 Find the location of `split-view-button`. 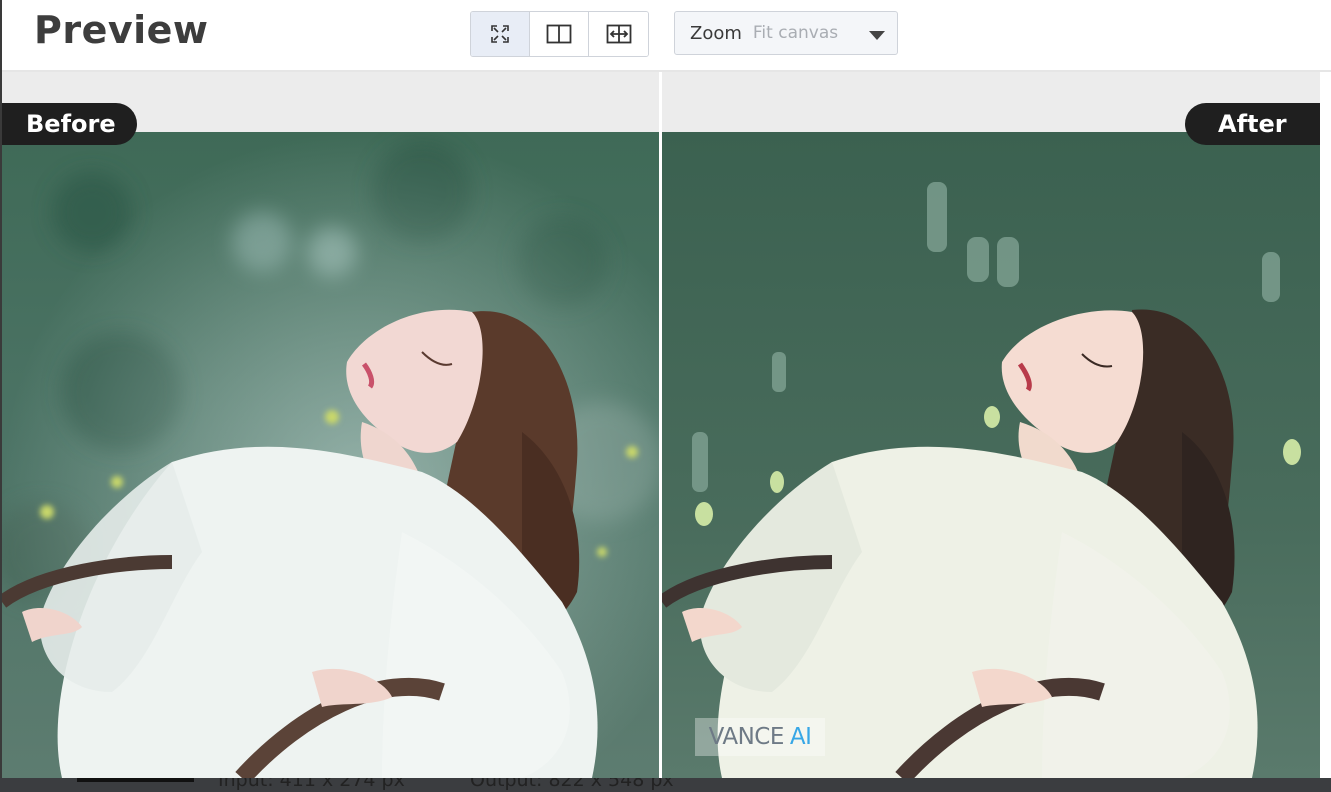

split-view-button is located at coordinates (559, 34).